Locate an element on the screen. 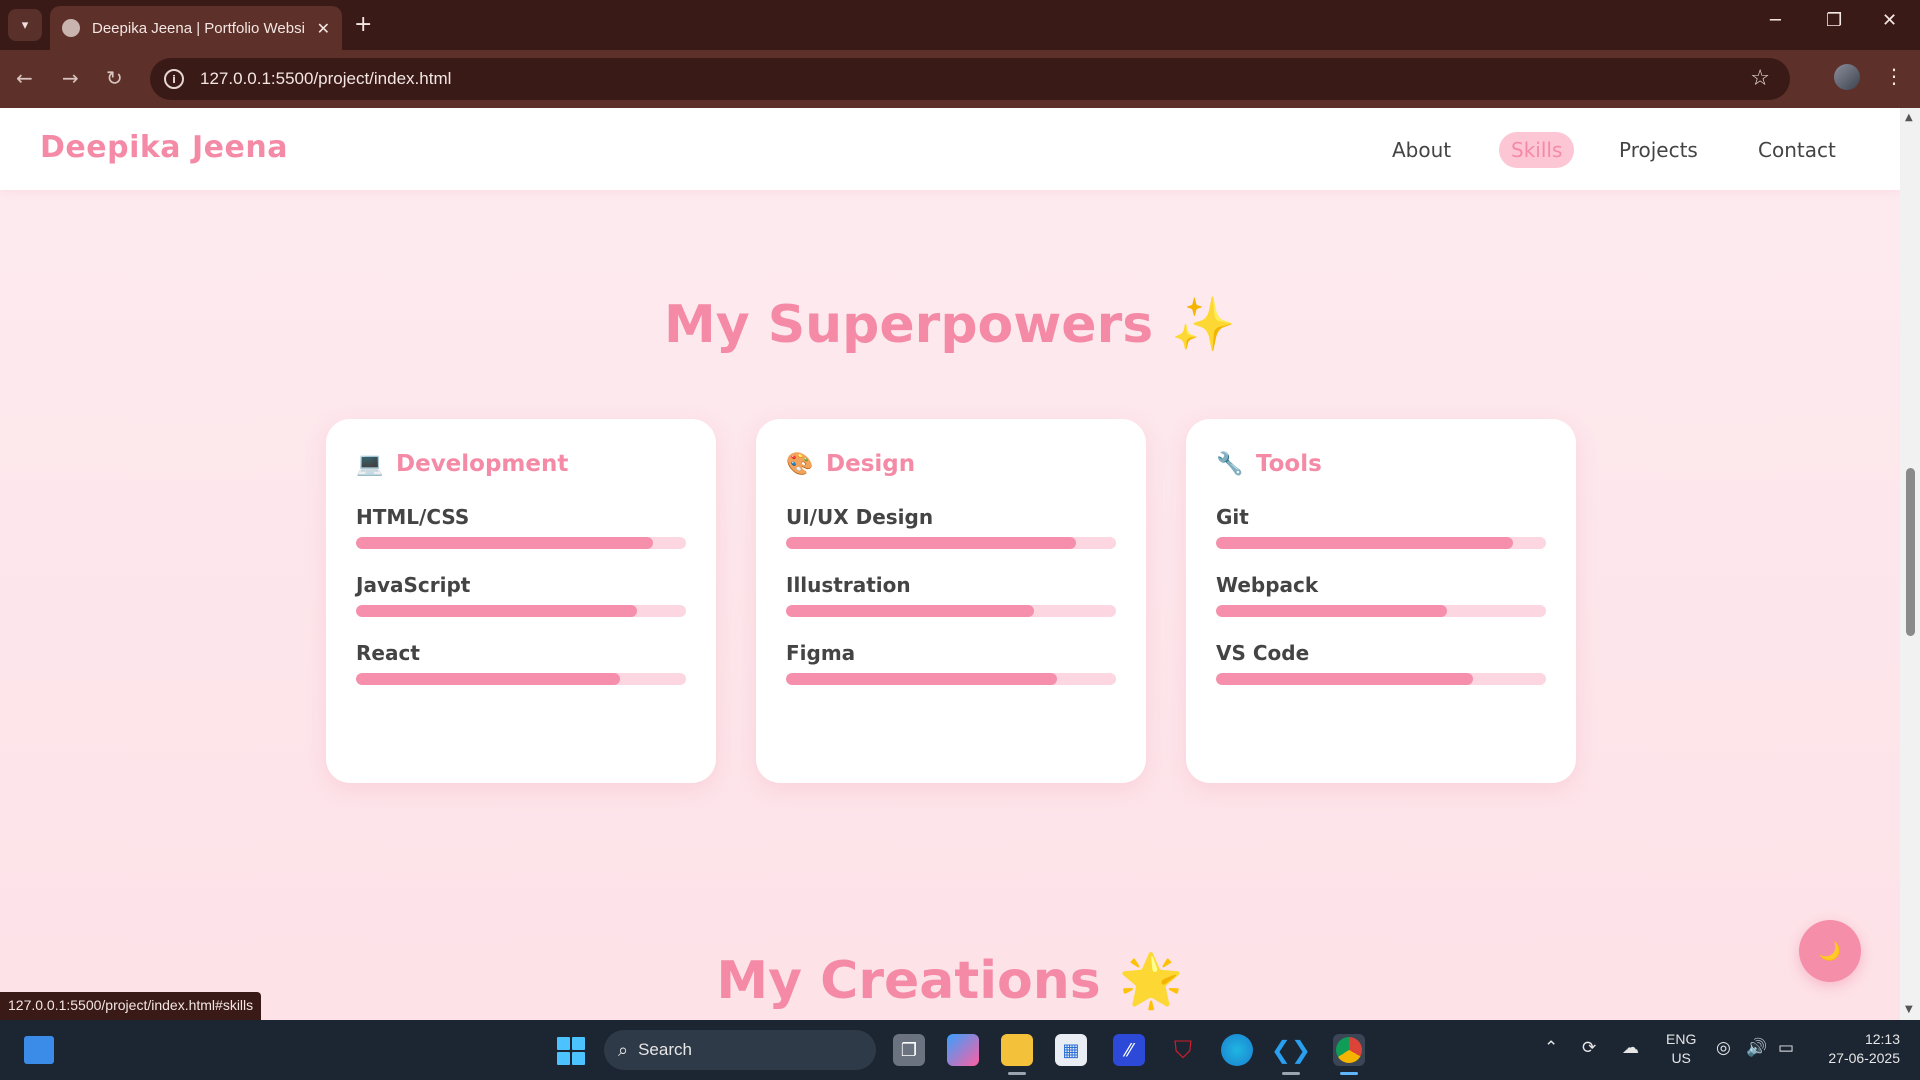 This screenshot has height=1080, width=1920. file-explorer-icon is located at coordinates (1017, 1050).